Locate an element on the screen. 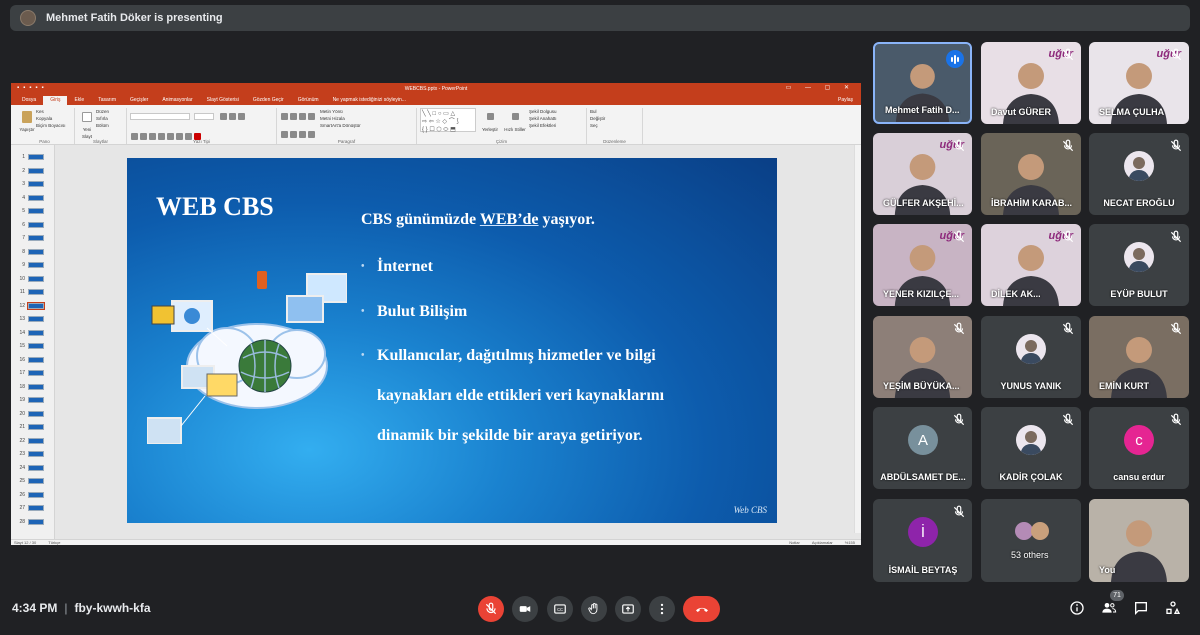 The width and height of the screenshot is (1200, 635). bullet-line: dinamik bir şekilde bir araya getiriyor. is located at coordinates (510, 435).